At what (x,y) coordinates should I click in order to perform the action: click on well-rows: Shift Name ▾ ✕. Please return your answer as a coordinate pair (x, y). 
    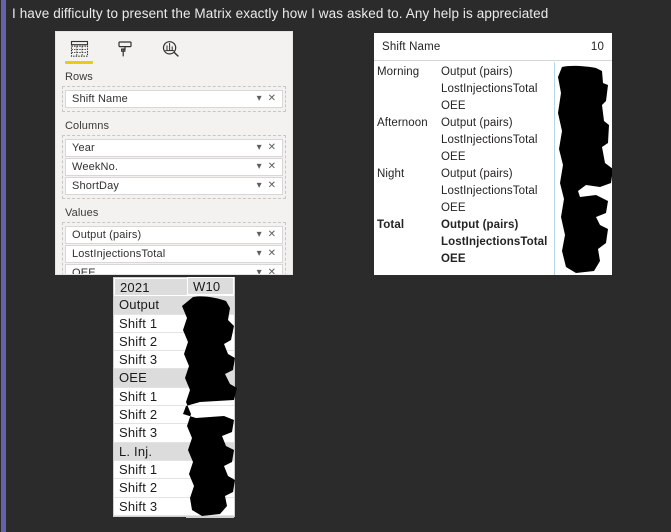
    Looking at the image, I should click on (174, 99).